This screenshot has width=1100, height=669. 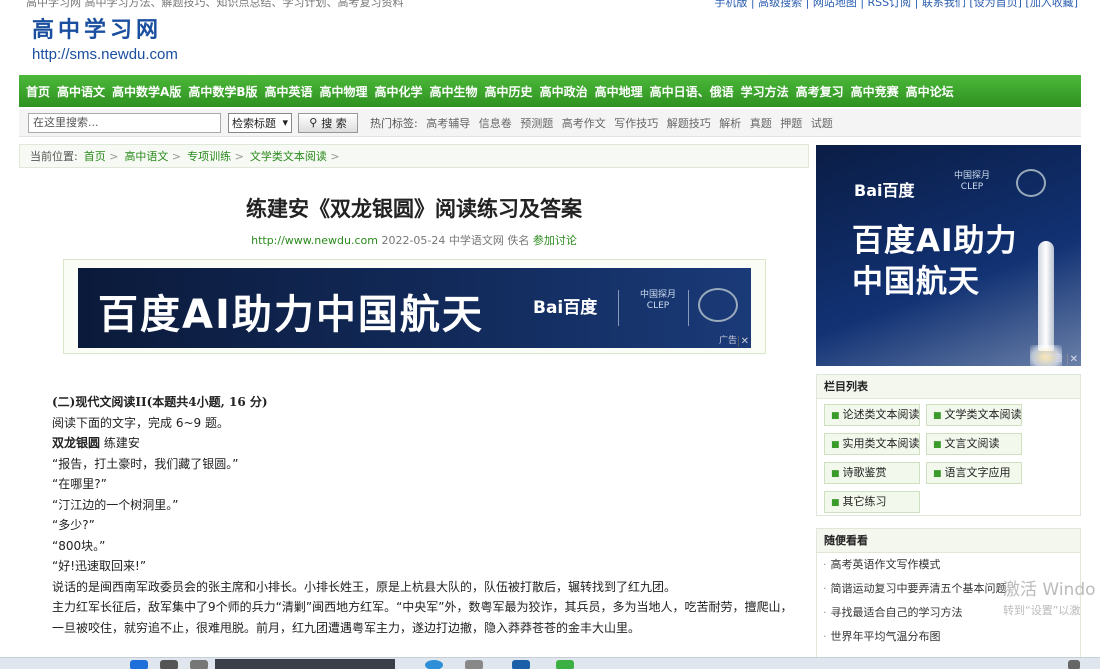 I want to click on nav-item-chemistry: 高中化学, so click(x=399, y=91).